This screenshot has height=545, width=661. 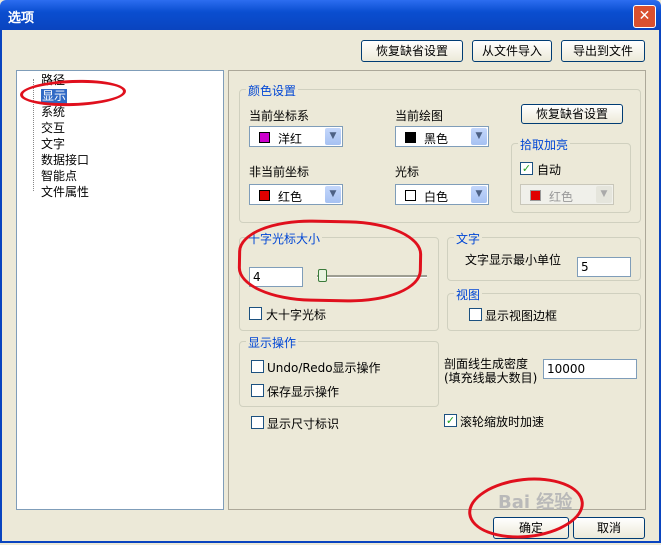 I want to click on big-crosshair-label: 大十字光标, so click(x=296, y=315).